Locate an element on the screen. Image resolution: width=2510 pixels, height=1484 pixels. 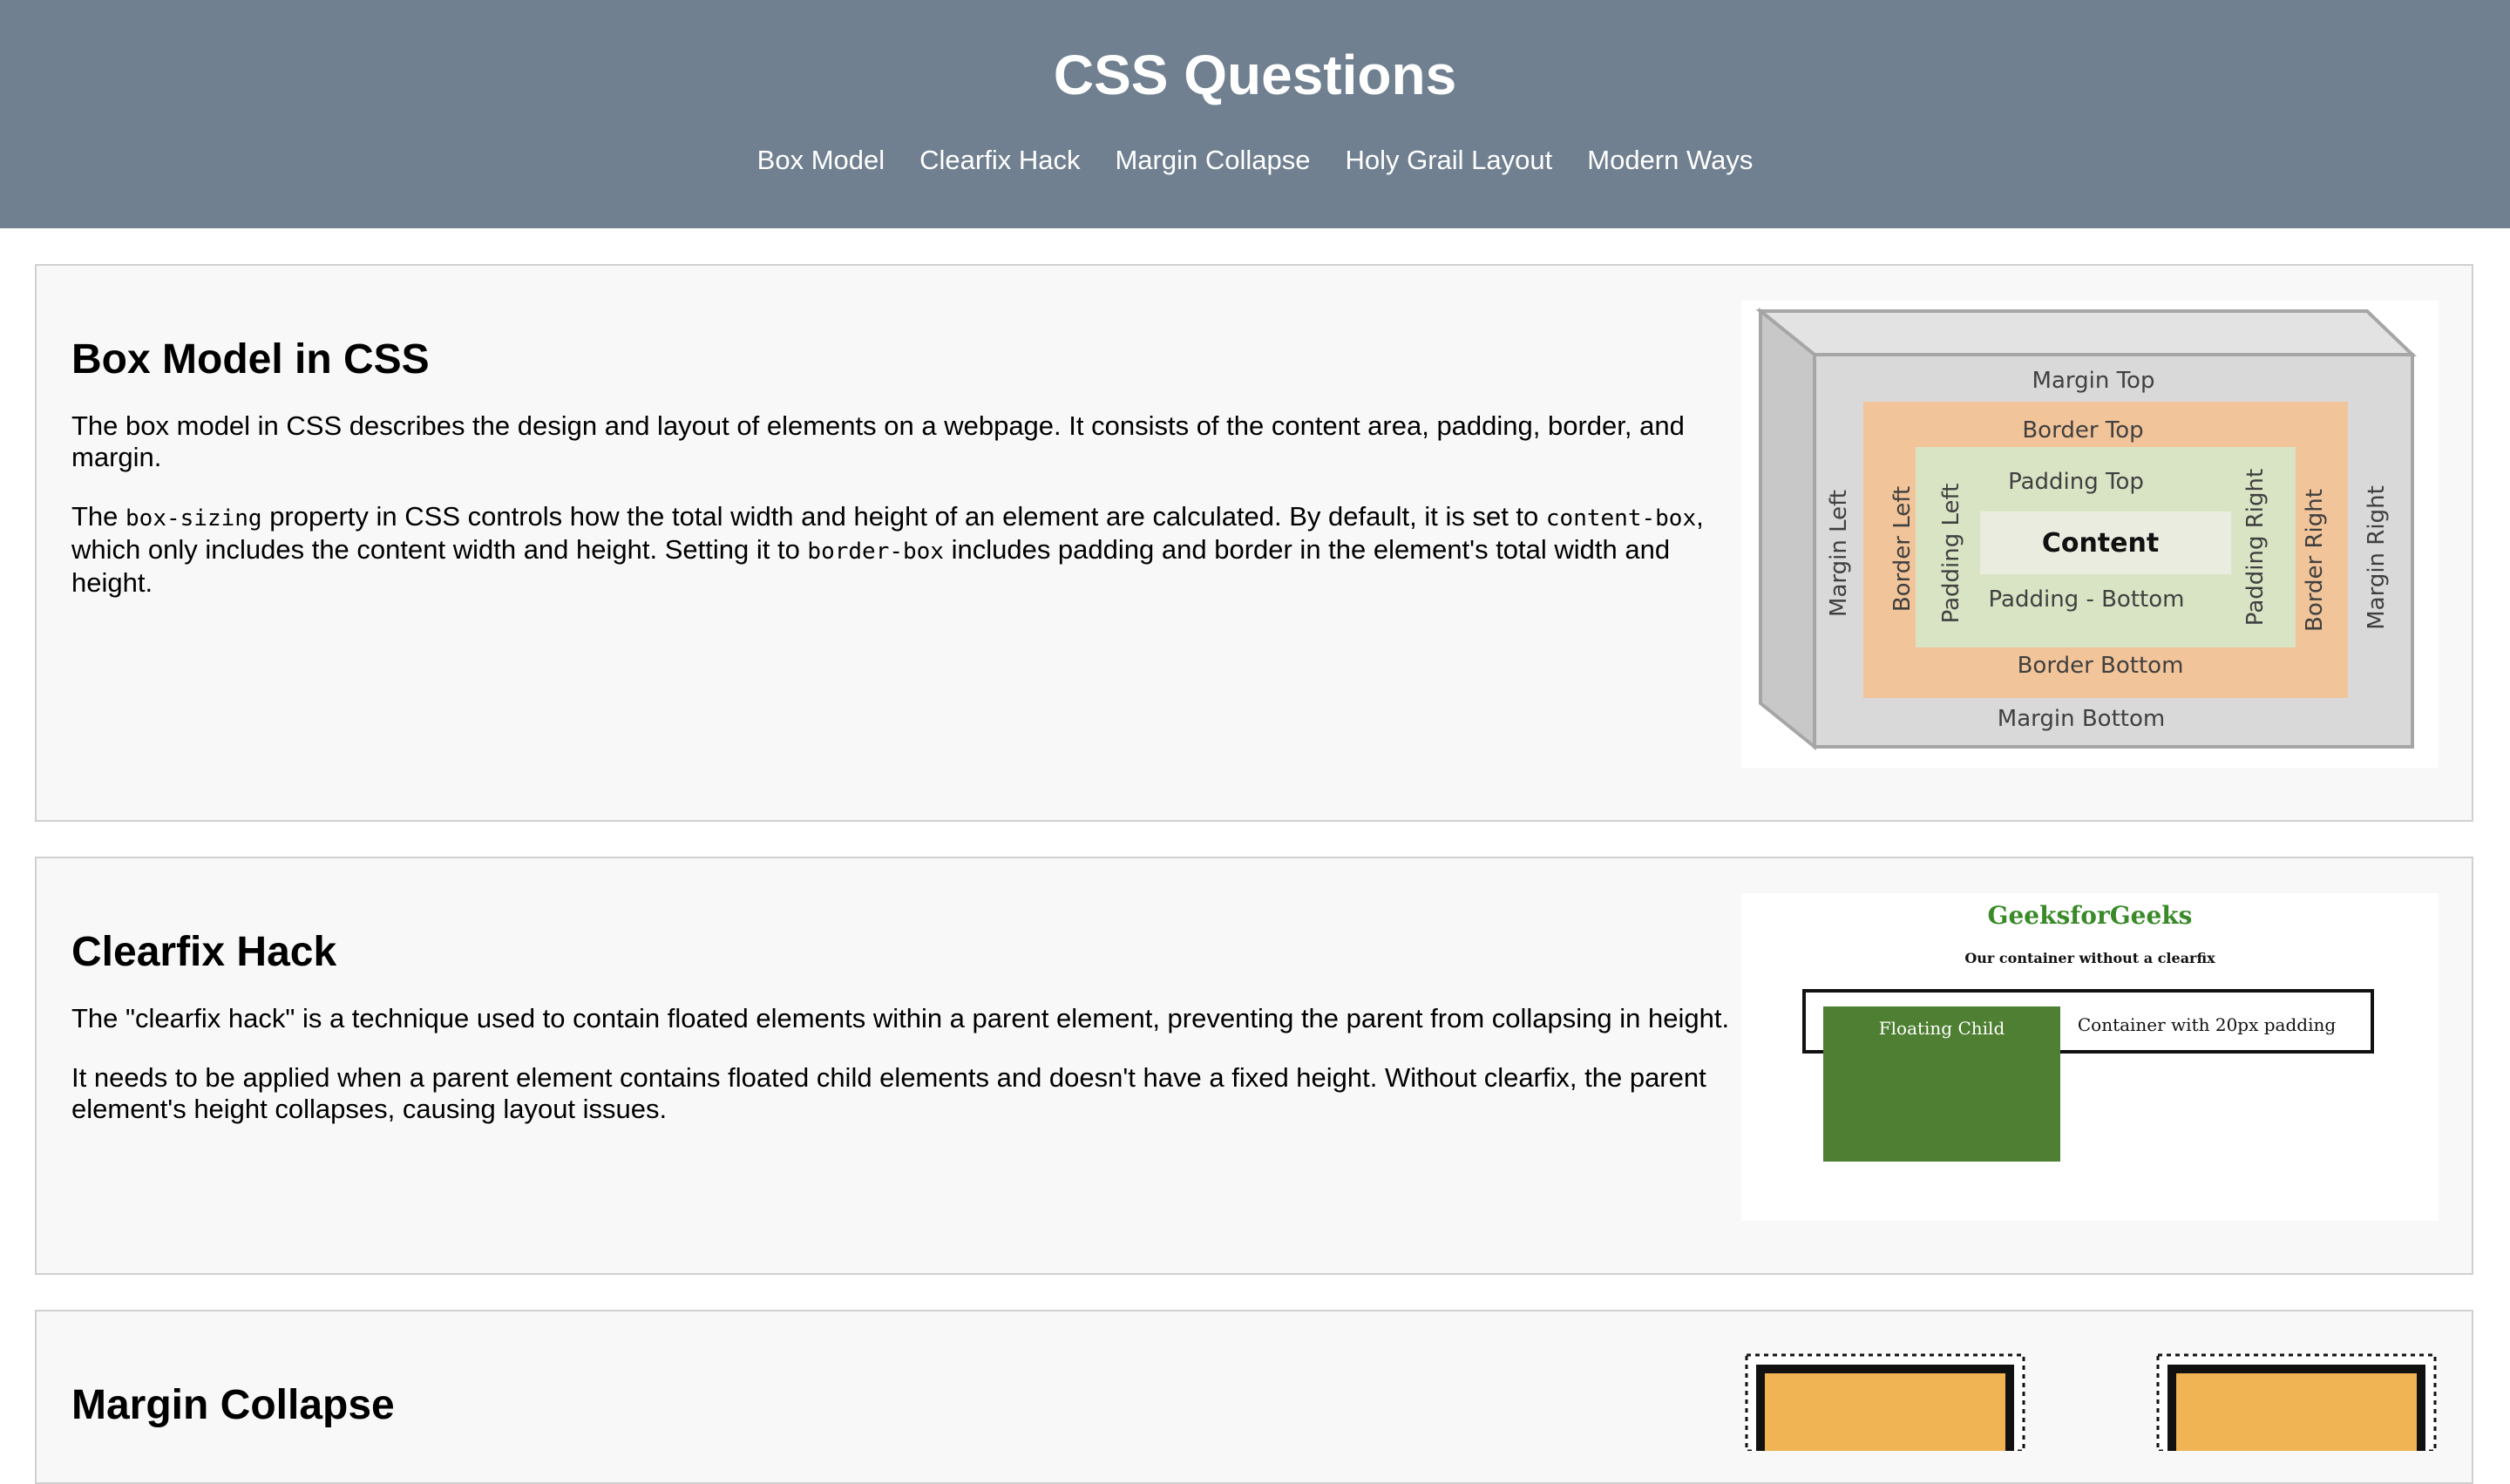
label-padding-top: Padding Top is located at coordinates (2076, 482).